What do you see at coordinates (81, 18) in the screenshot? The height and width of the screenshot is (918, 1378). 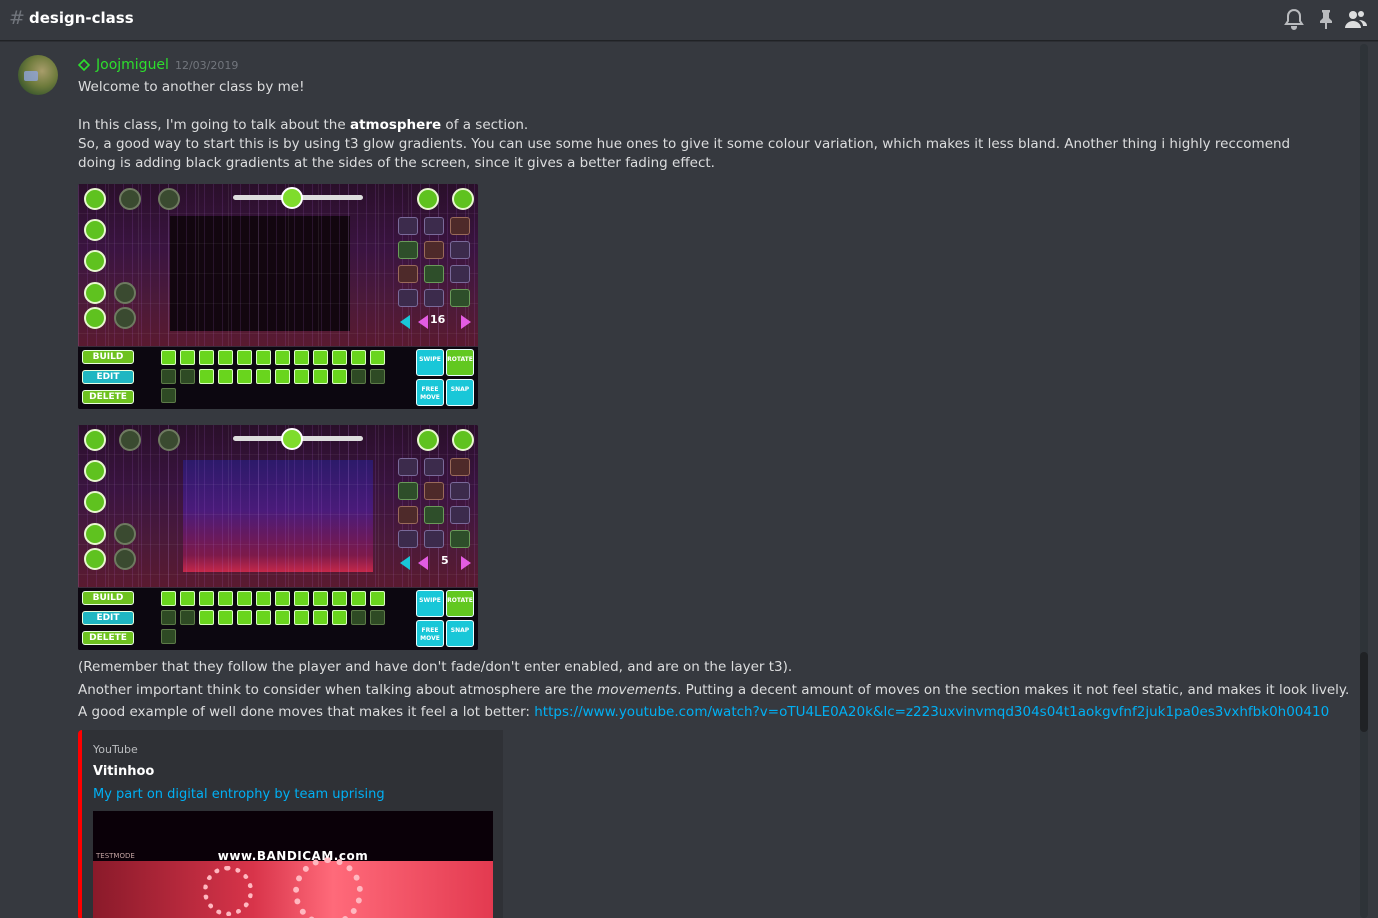 I see `channel-name: design-class` at bounding box center [81, 18].